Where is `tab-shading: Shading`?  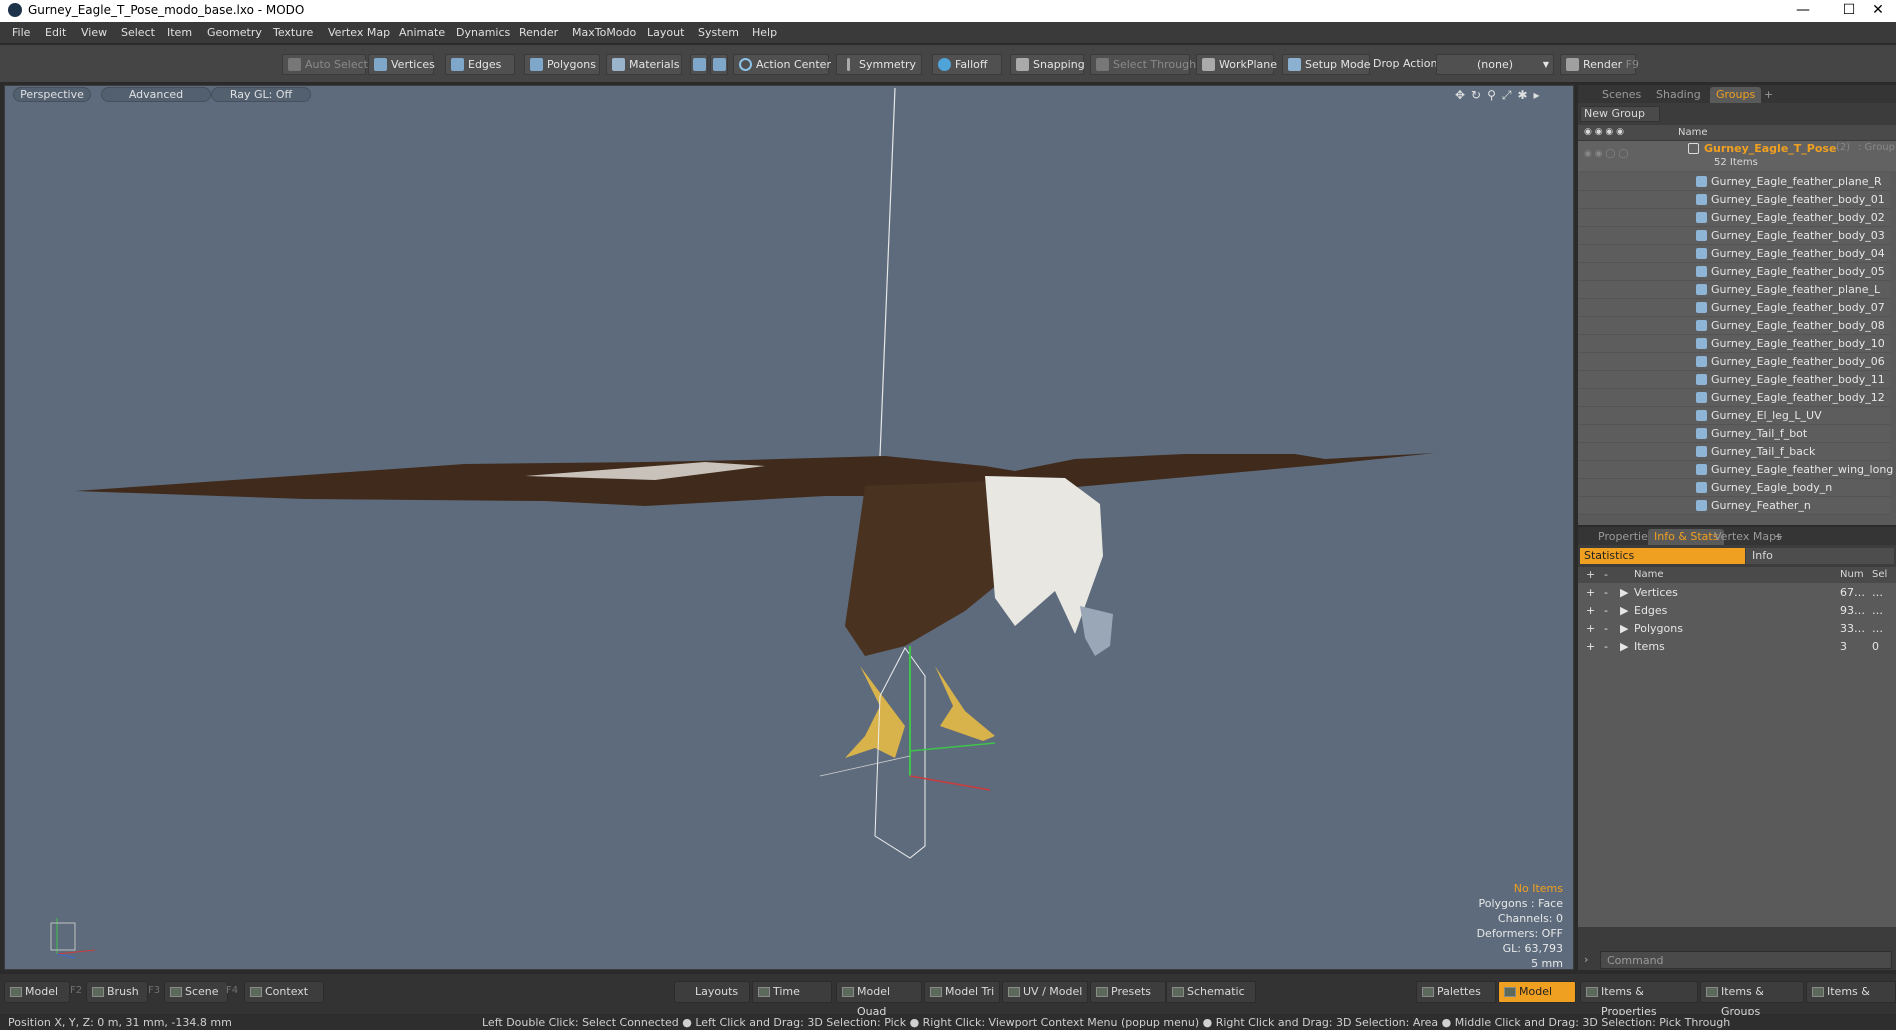 tab-shading: Shading is located at coordinates (1678, 95).